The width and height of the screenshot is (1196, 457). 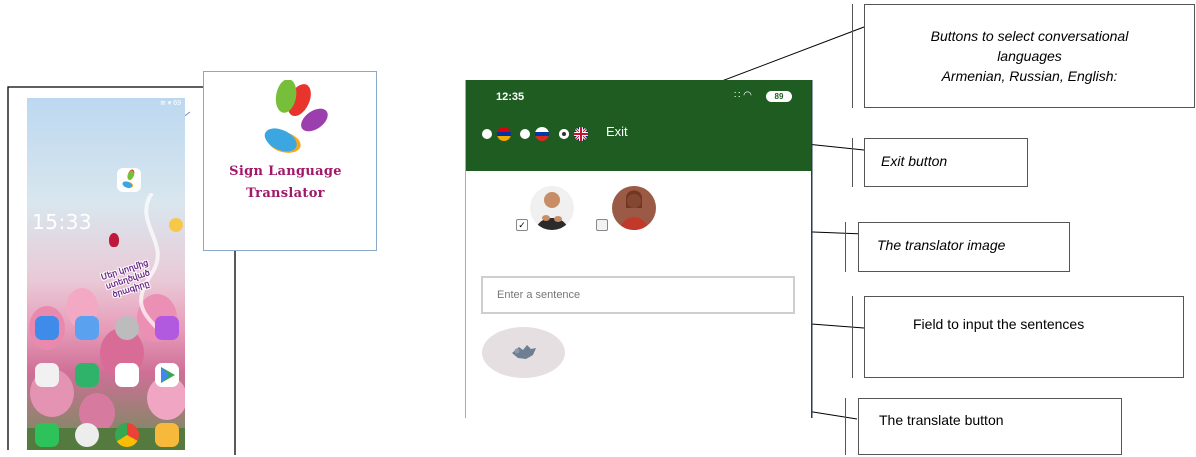 I want to click on radio-russian, so click(x=525, y=134).